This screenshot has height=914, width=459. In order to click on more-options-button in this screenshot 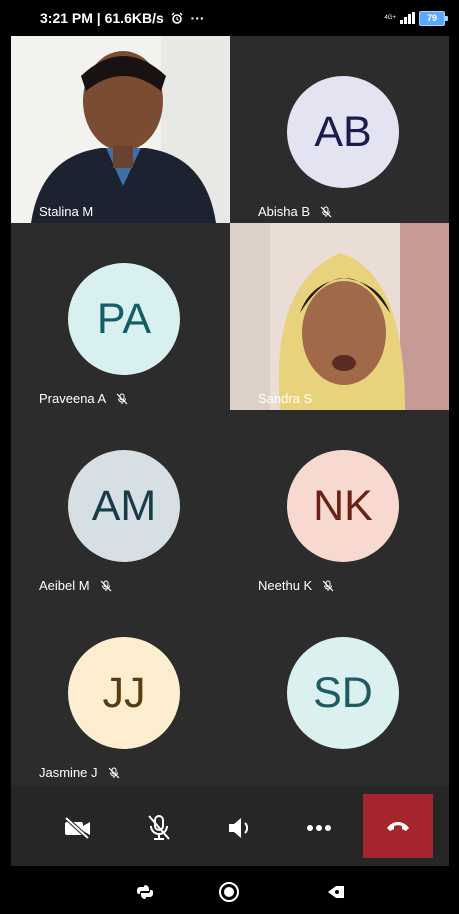, I will do `click(319, 828)`.